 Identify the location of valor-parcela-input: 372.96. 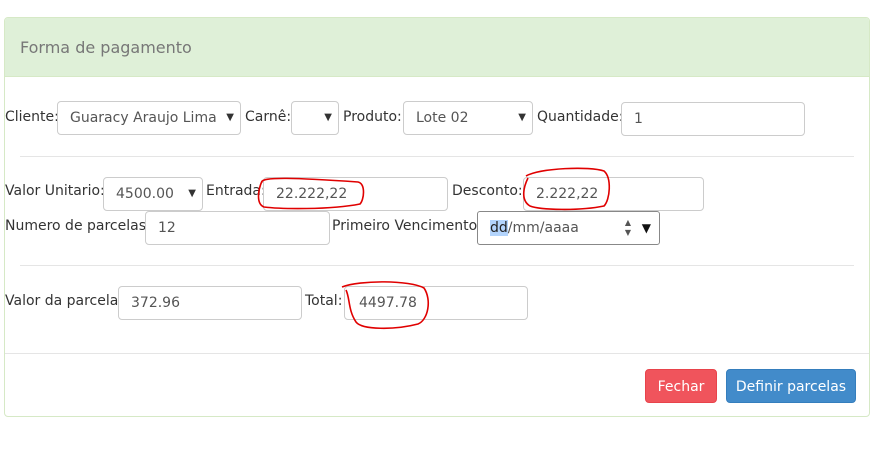
(210, 303).